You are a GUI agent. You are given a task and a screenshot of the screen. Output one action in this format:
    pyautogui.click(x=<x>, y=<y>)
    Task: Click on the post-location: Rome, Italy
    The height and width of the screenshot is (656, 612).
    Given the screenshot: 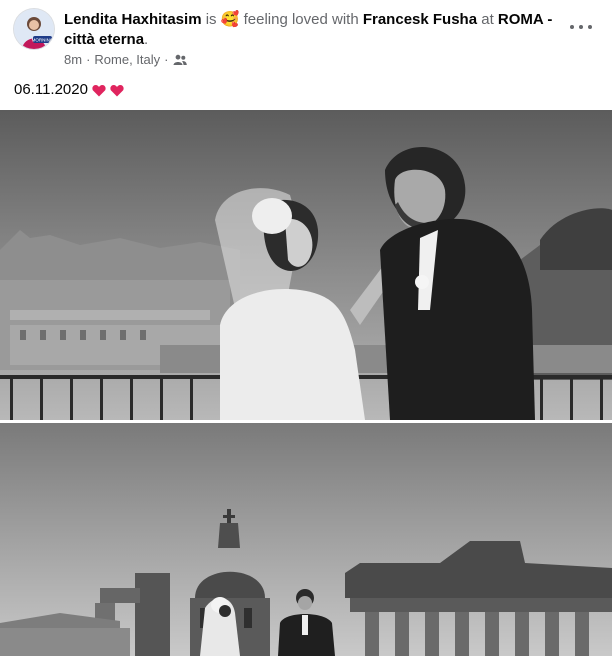 What is the action you would take?
    pyautogui.click(x=127, y=60)
    